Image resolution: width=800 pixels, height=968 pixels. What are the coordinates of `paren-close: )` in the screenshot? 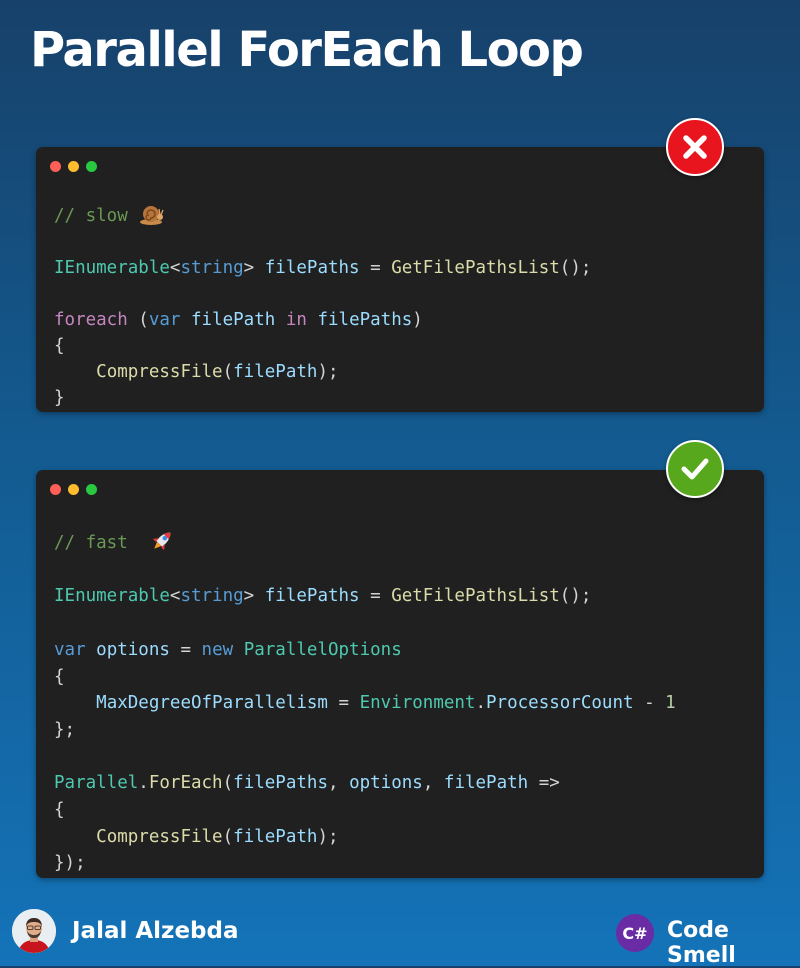 It's located at (417, 320).